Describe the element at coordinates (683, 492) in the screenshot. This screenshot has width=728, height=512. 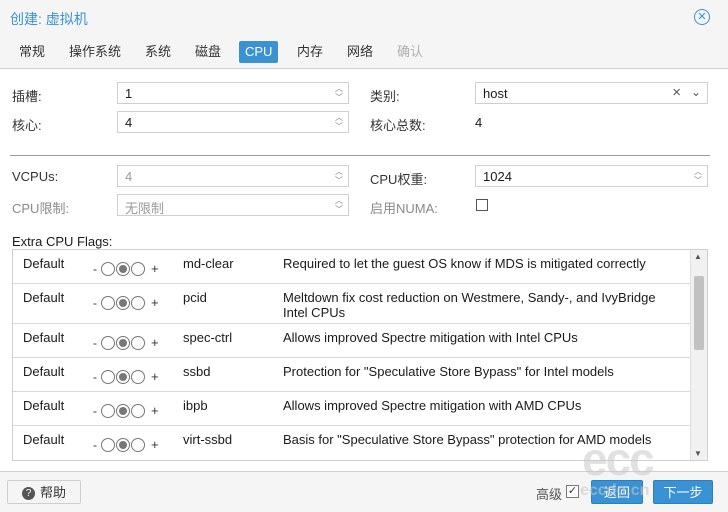
I see `next-button: 下一步` at that location.